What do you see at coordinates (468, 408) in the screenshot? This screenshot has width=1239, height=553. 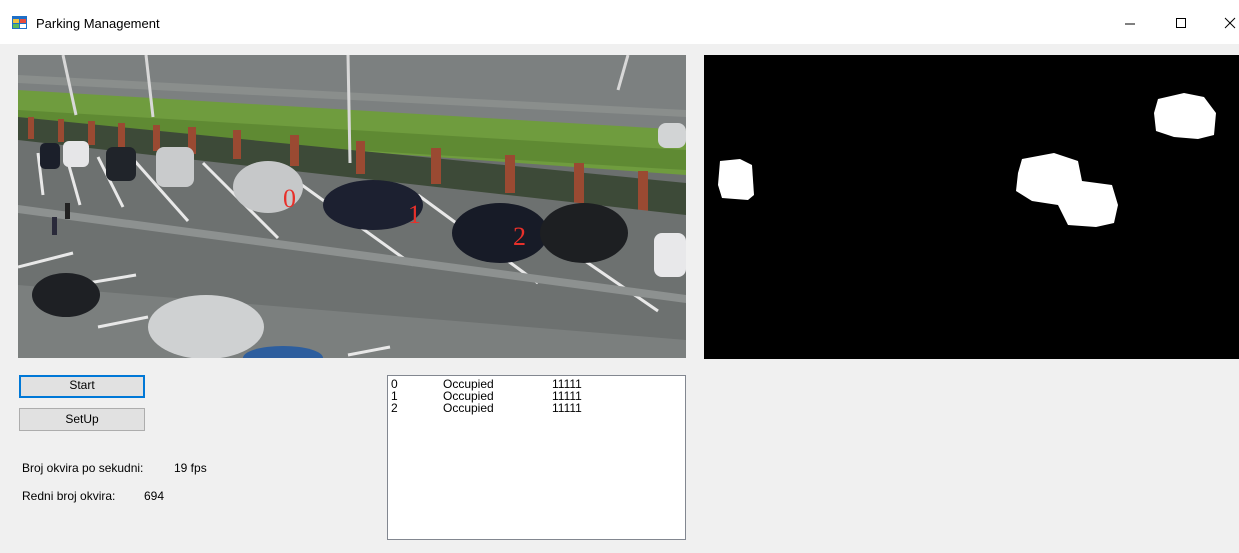 I see `spot-status: Occupied` at bounding box center [468, 408].